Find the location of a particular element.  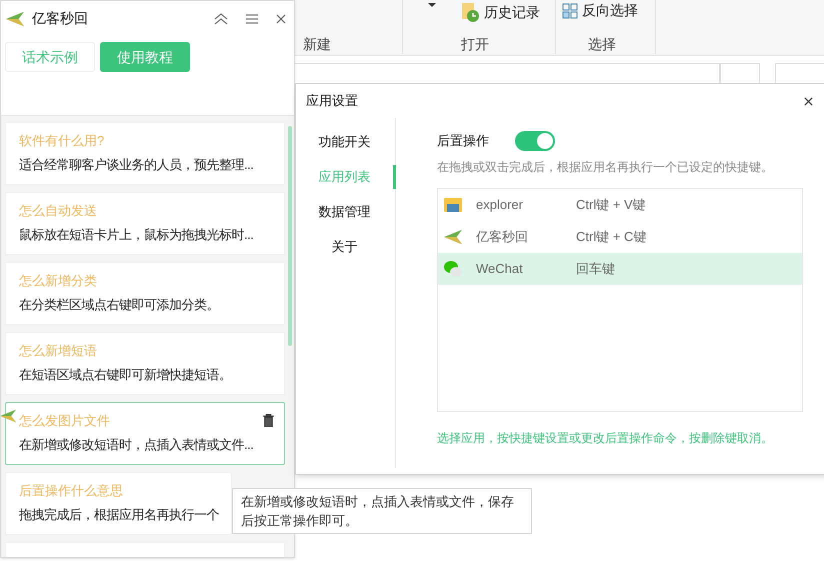

nav-item: 数据管理 is located at coordinates (346, 212).